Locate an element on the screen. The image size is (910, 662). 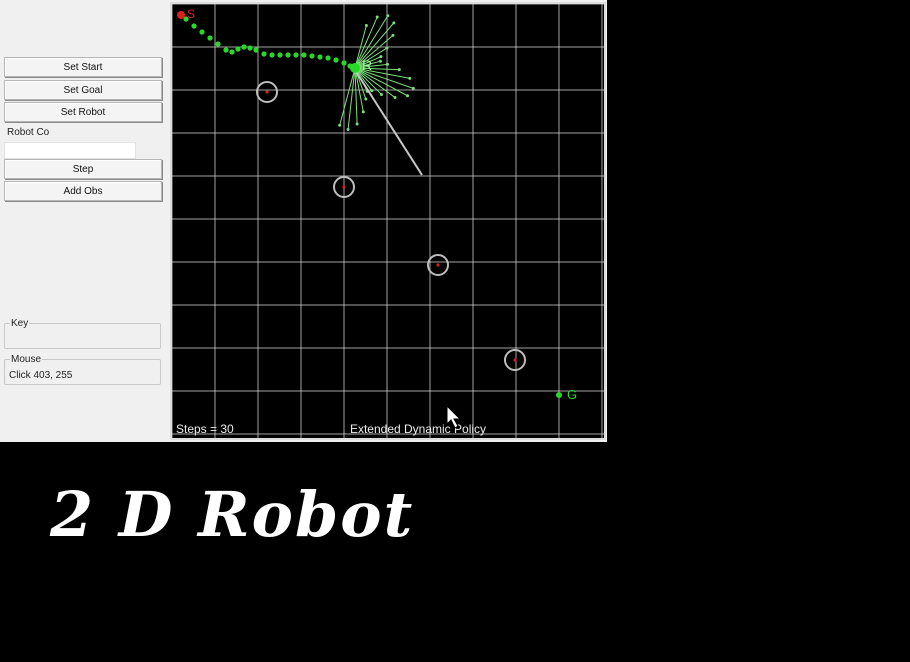
key-group-title: Key is located at coordinates (20, 323).